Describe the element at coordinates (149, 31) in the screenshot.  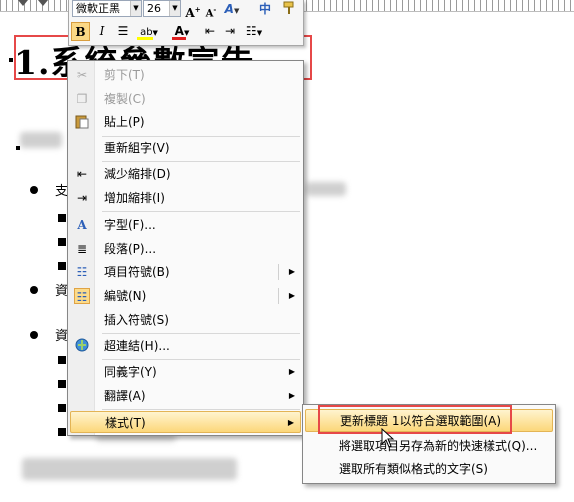
I see `highlight-color-button: ab▼` at that location.